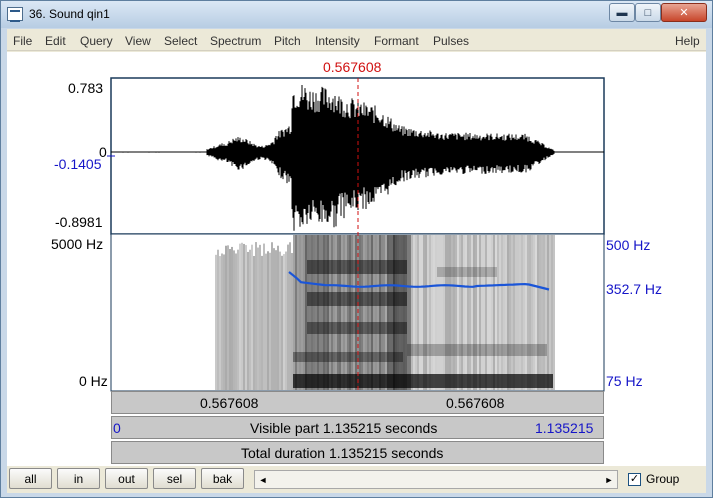 Image resolution: width=713 pixels, height=498 pixels. I want to click on visible-part-label: Visible part 1.135215 seconds, so click(343, 428).